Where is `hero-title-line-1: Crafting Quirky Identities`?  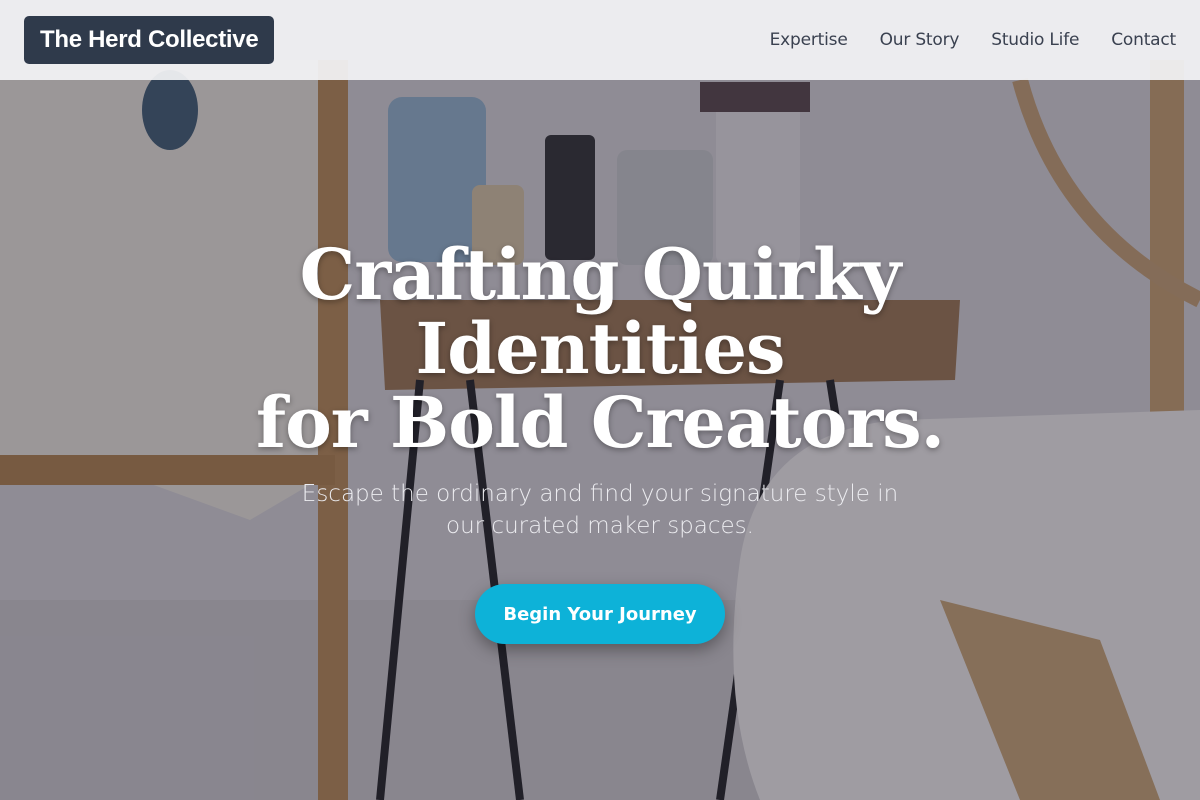
hero-title-line-1: Crafting Quirky Identities is located at coordinates (600, 311).